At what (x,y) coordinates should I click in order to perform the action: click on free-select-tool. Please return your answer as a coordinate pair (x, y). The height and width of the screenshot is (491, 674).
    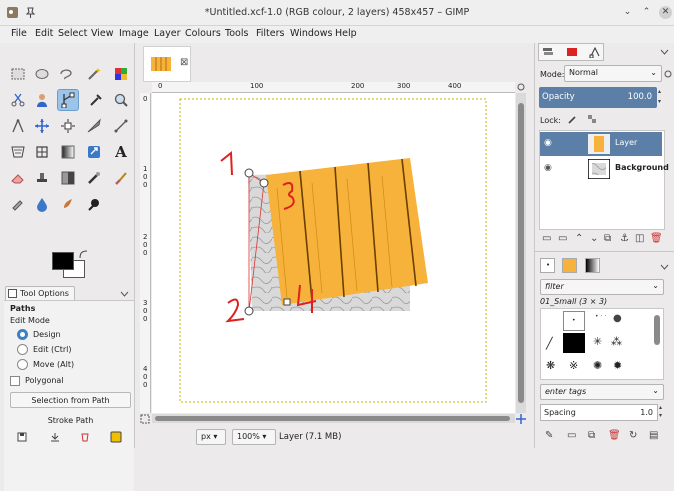
    Looking at the image, I should click on (66, 74).